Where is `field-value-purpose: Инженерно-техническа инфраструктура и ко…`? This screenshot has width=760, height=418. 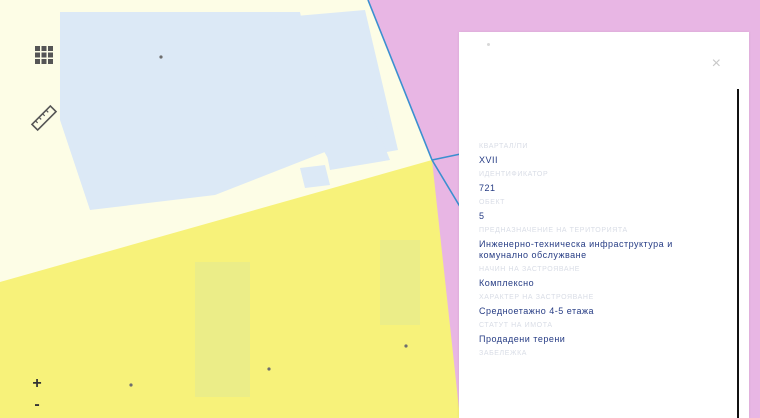
field-value-purpose: Инженерно-техническа инфраструктура и ко… is located at coordinates (576, 249).